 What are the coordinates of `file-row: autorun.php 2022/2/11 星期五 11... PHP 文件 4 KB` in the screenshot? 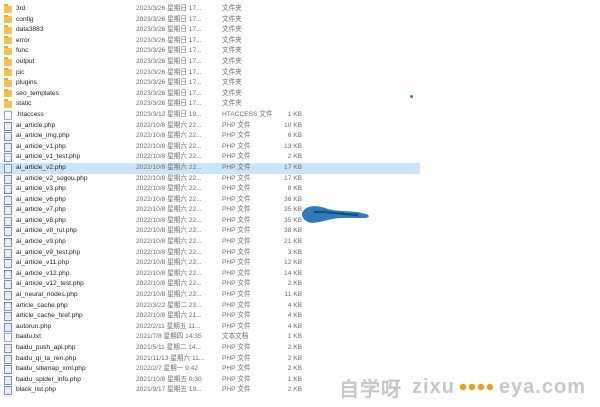 It's located at (210, 327).